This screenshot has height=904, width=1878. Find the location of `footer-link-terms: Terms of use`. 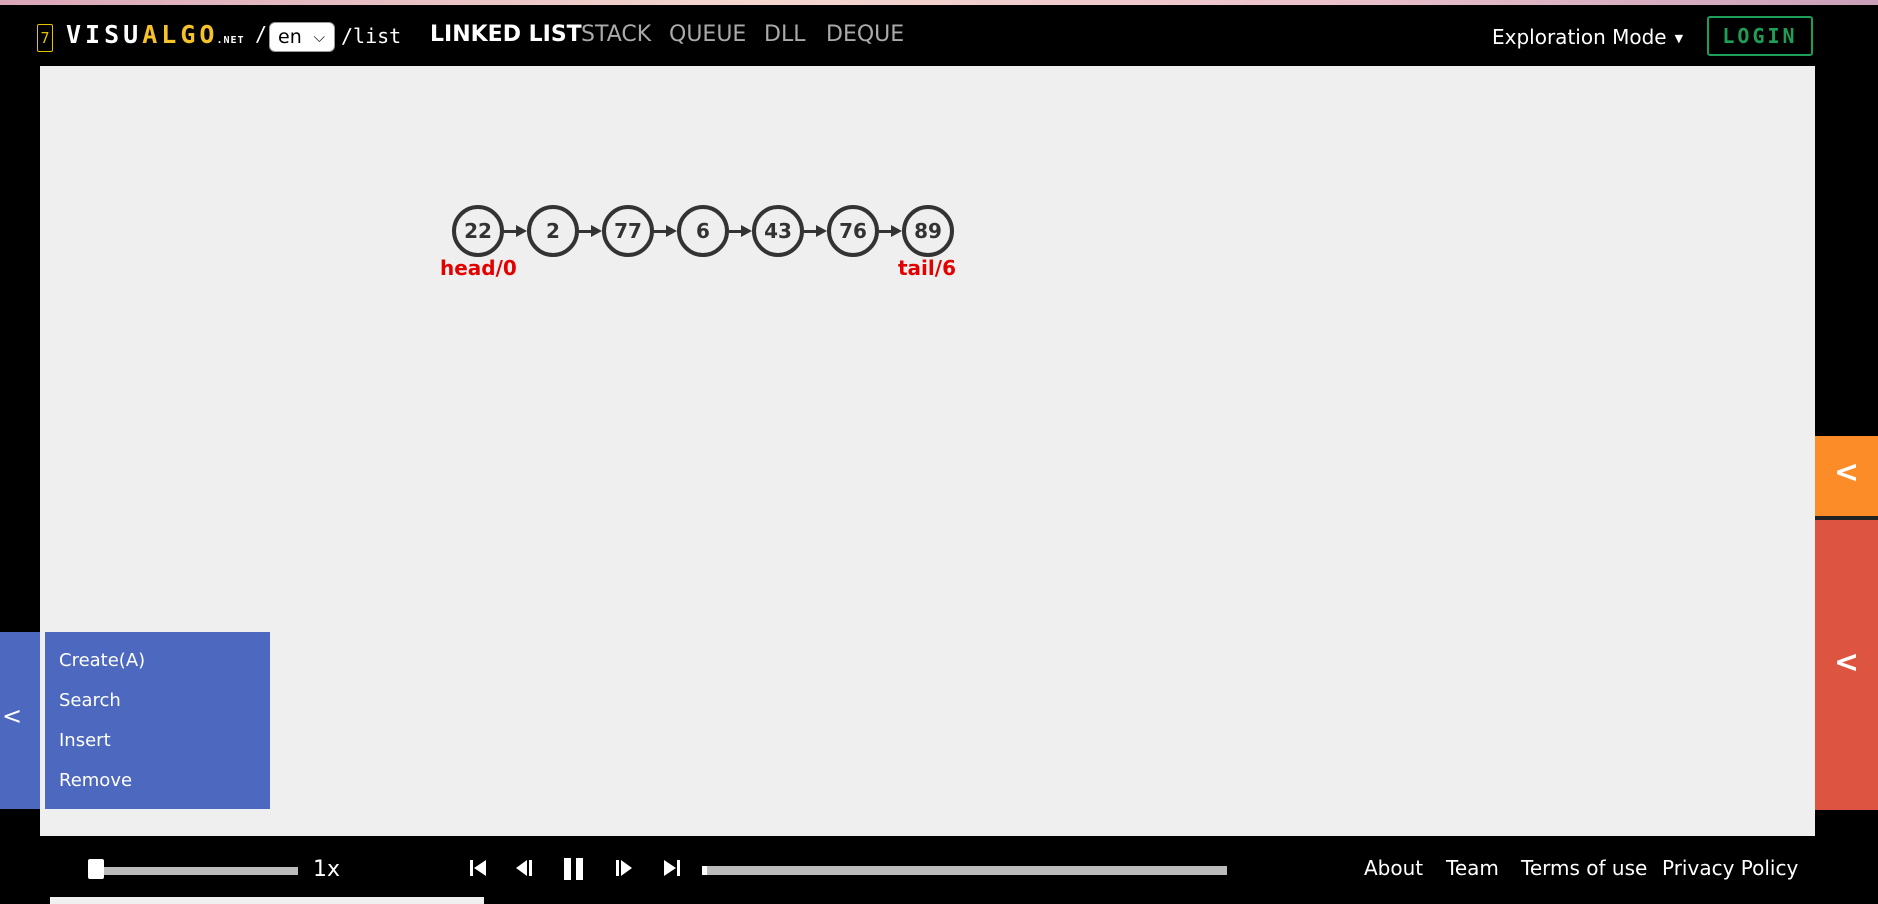

footer-link-terms: Terms of use is located at coordinates (1584, 868).